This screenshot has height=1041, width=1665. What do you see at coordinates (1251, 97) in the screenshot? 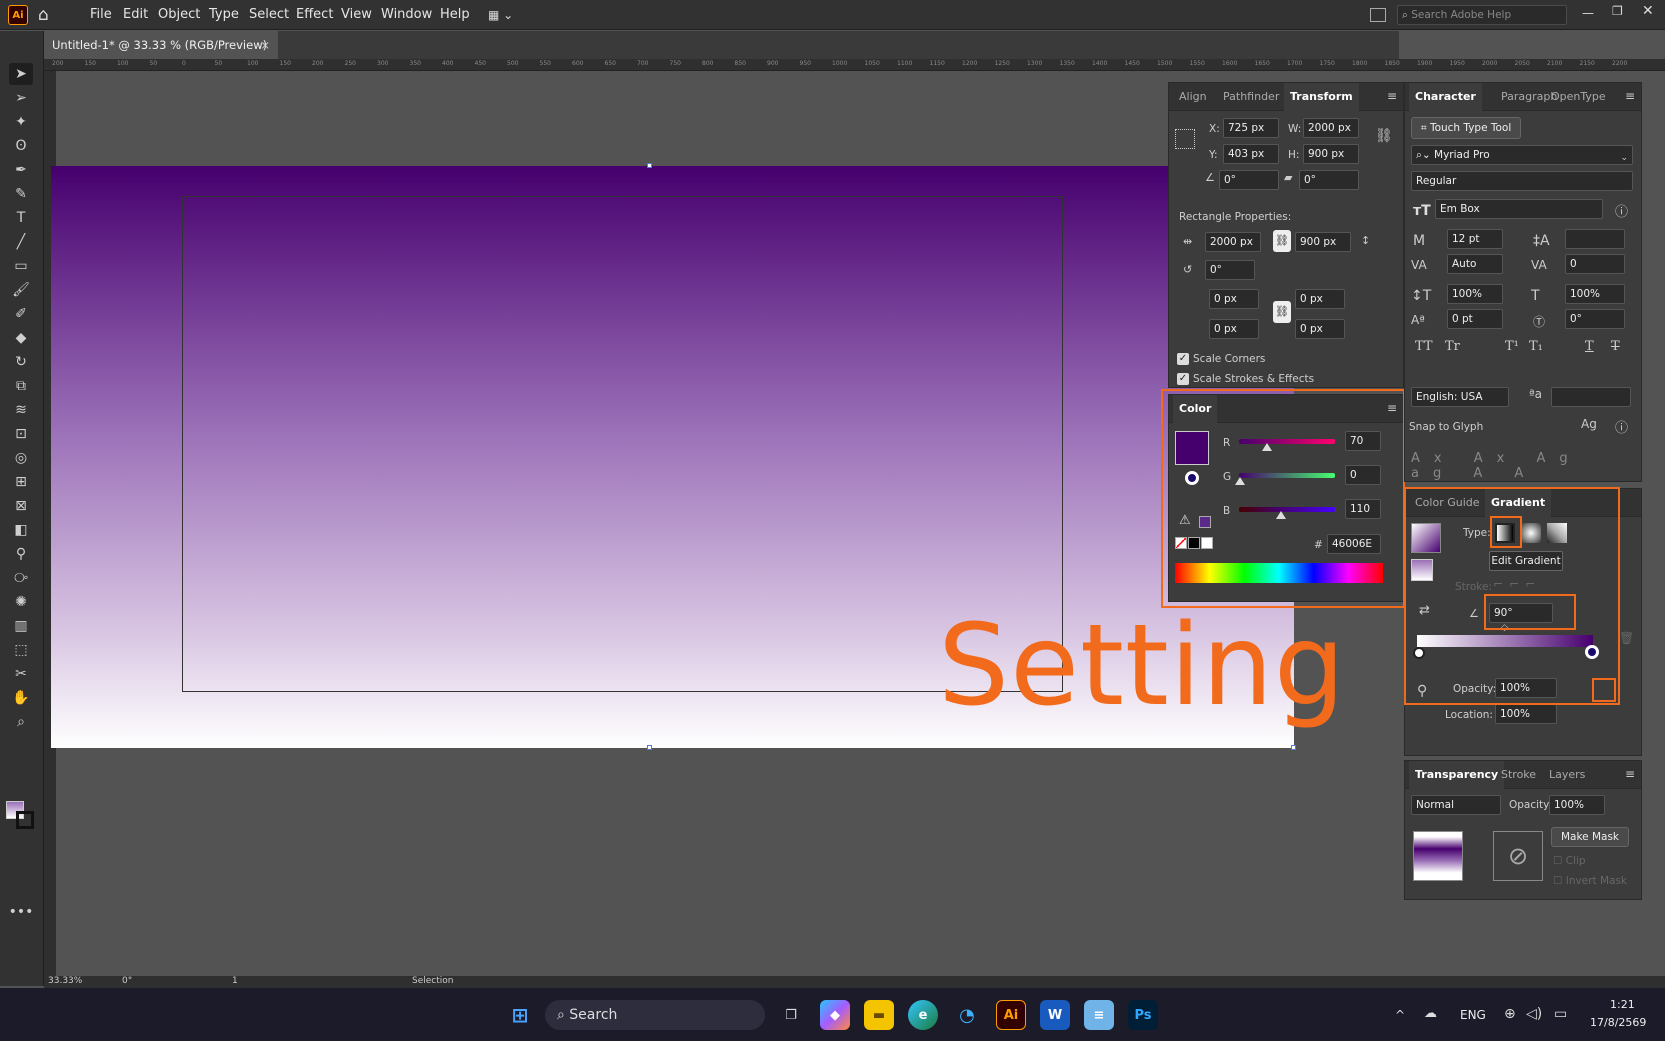
I see `tab-pathfinder: Pathfinder` at bounding box center [1251, 97].